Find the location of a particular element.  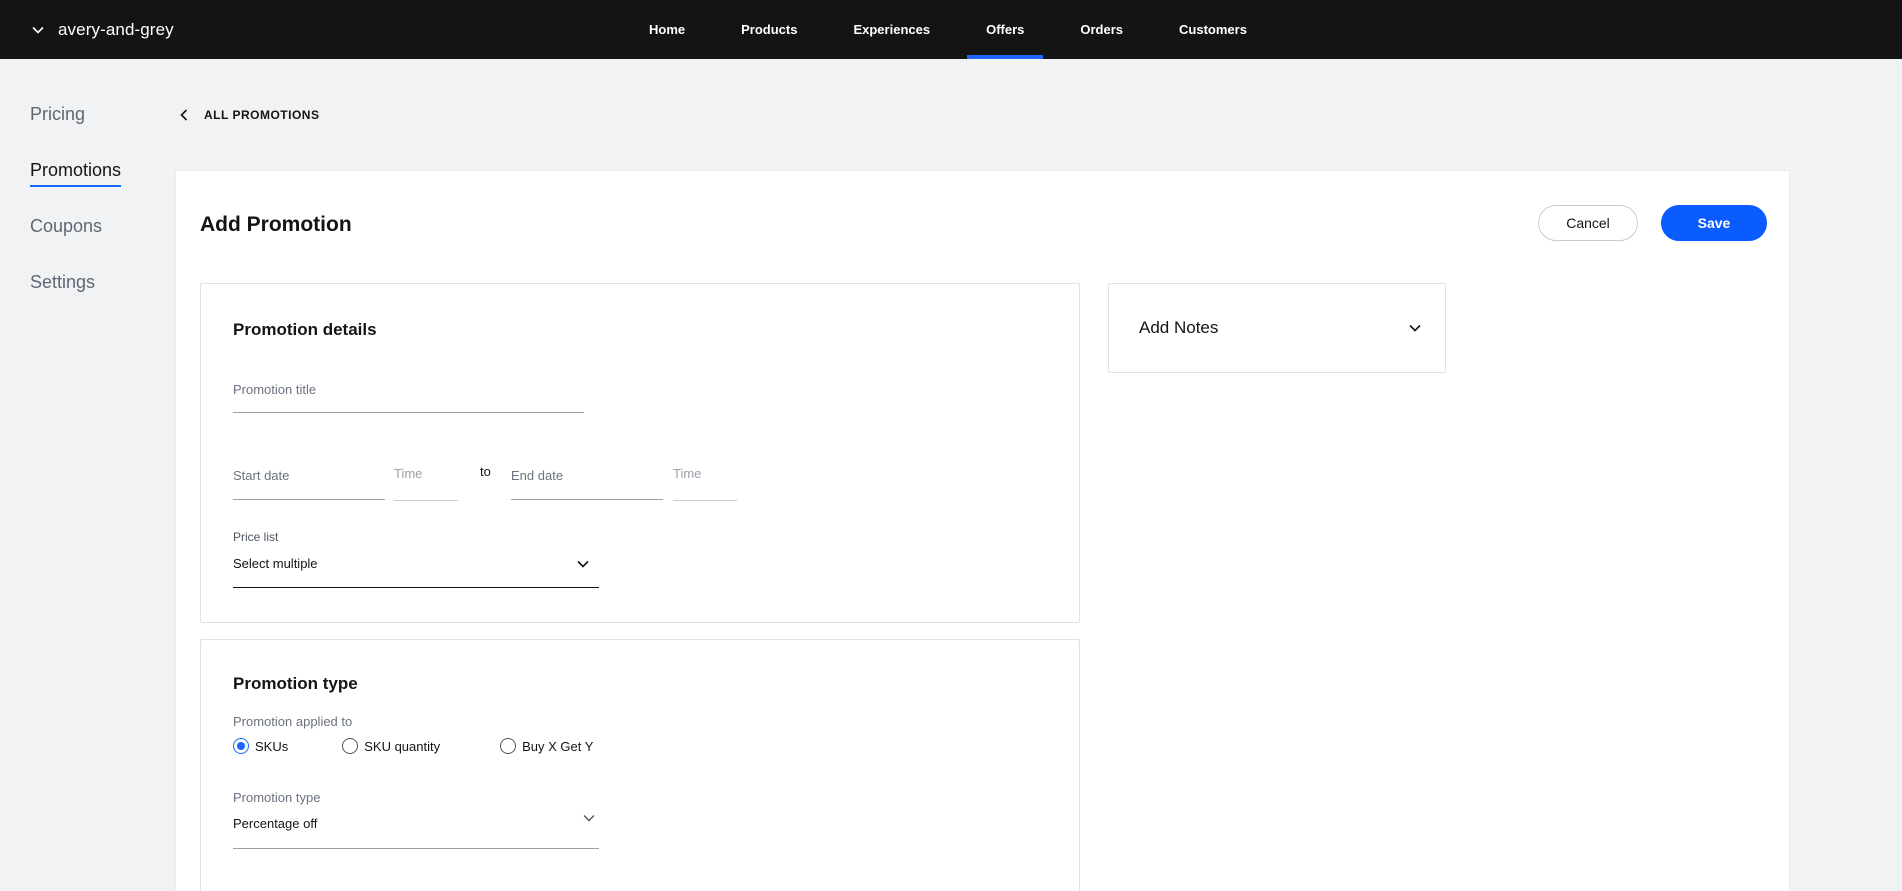

start-date-underline is located at coordinates (309, 499).